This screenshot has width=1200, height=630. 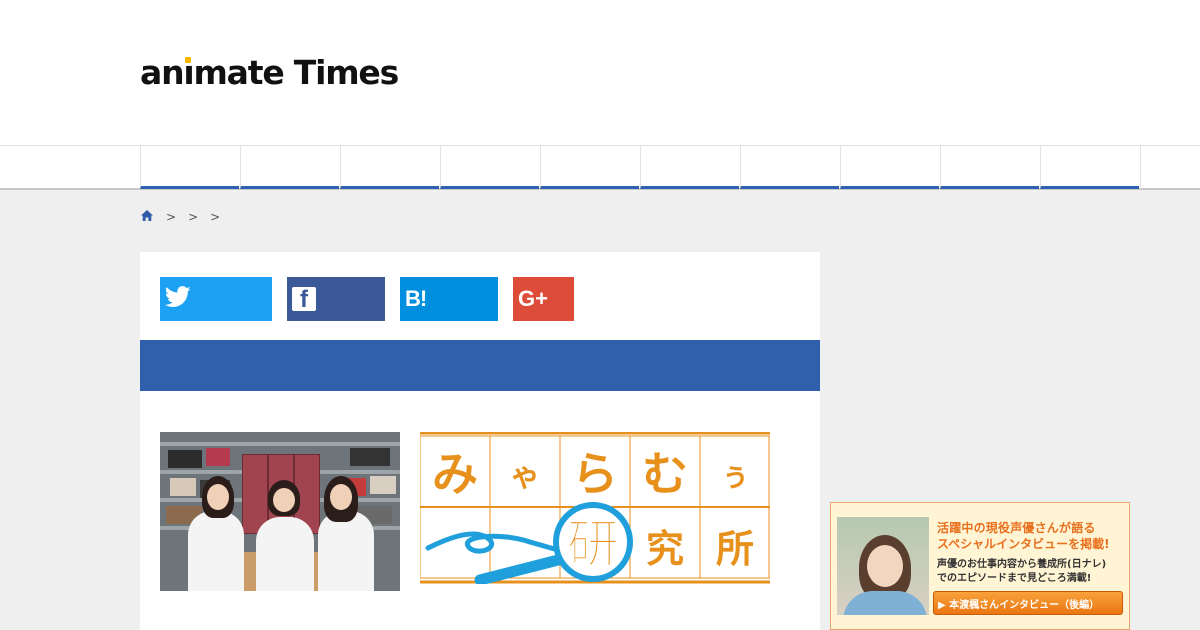 What do you see at coordinates (416, 298) in the screenshot?
I see `hatena-bookmark-icon: B!` at bounding box center [416, 298].